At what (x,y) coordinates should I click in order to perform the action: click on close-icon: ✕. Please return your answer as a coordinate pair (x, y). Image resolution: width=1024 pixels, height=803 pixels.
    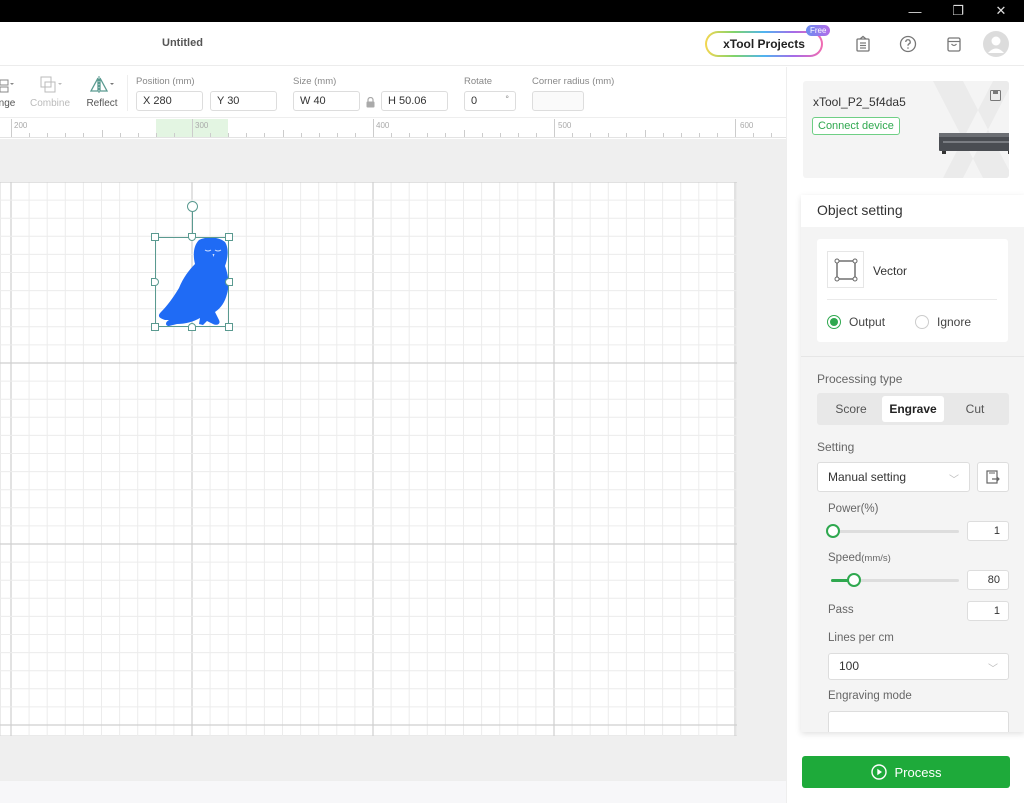
    Looking at the image, I should click on (1001, 10).